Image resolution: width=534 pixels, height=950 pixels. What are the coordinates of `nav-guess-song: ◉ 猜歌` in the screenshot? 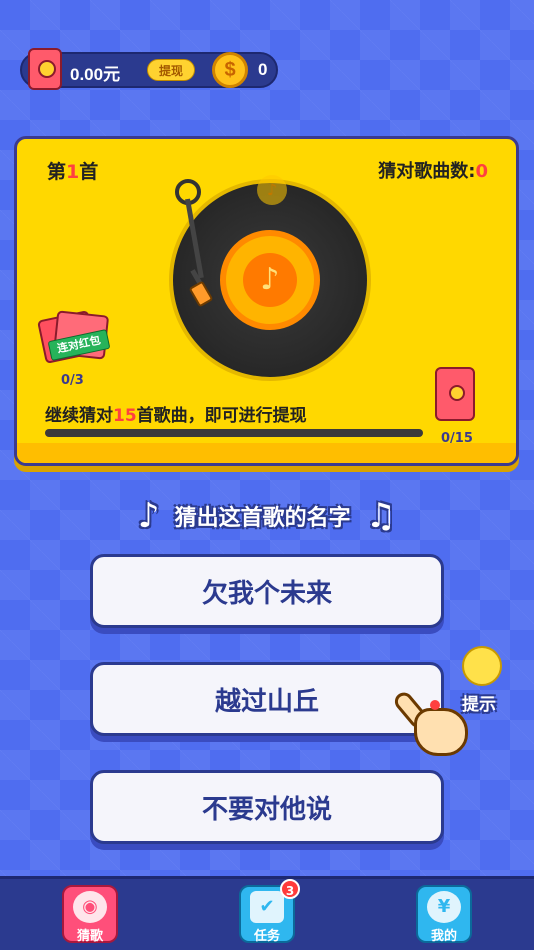 It's located at (90, 914).